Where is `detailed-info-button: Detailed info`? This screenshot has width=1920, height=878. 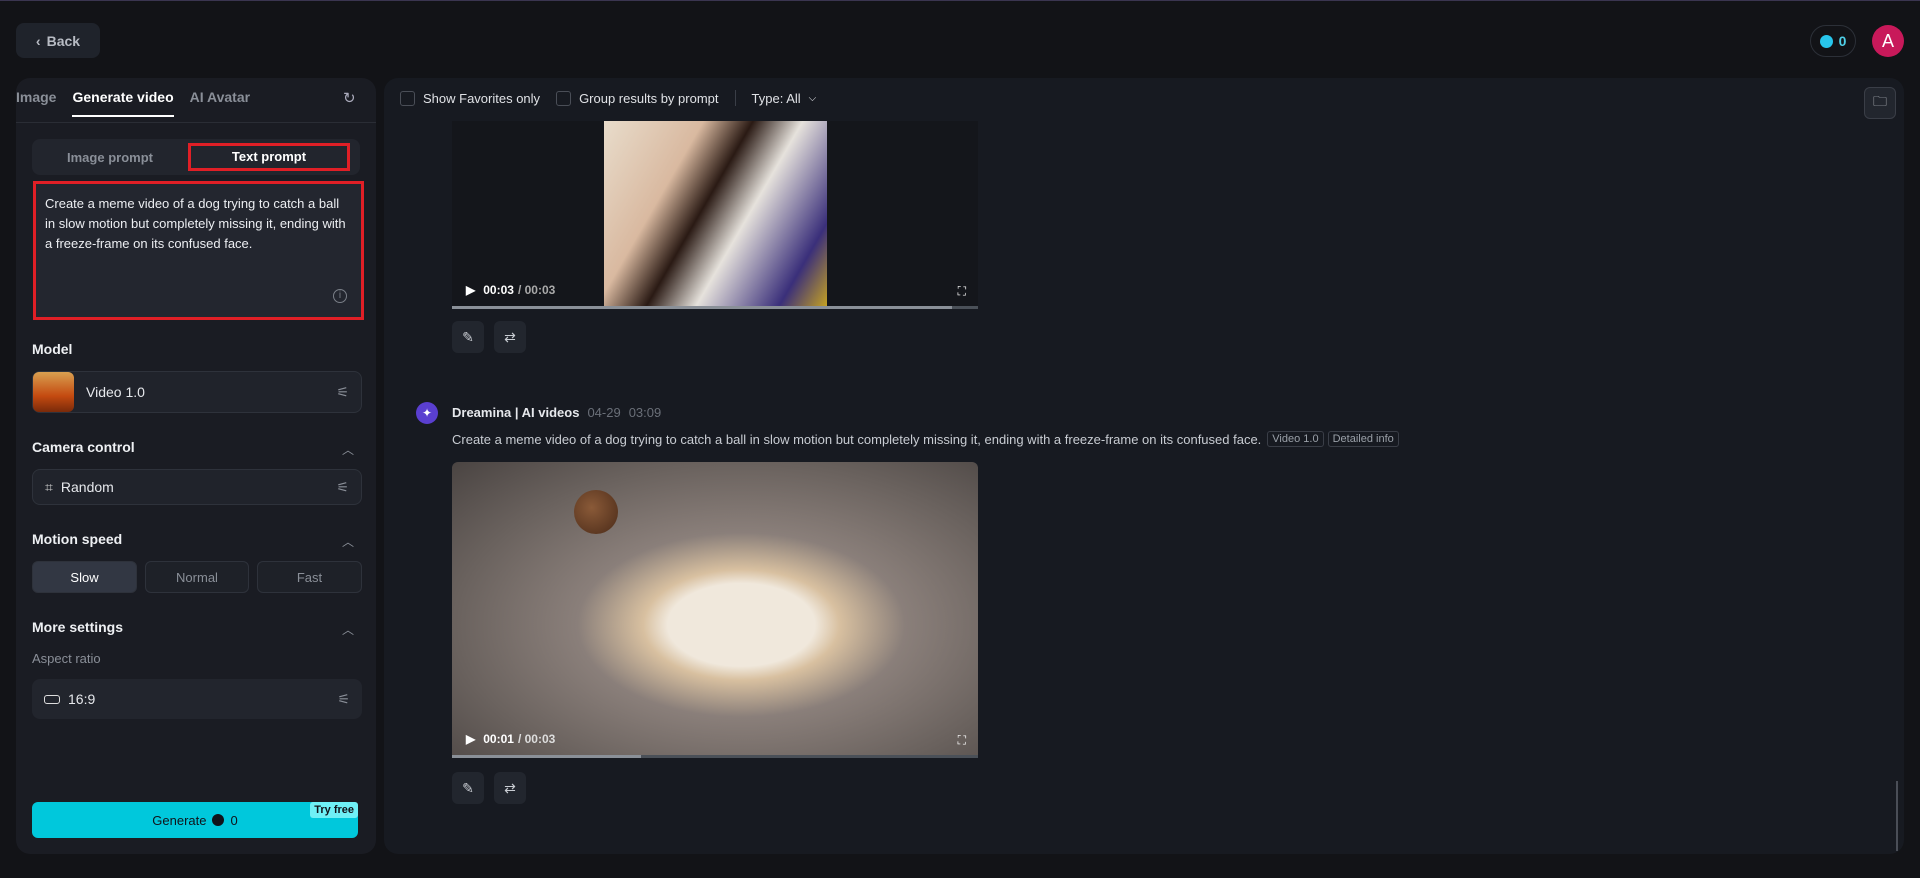 detailed-info-button: Detailed info is located at coordinates (1363, 439).